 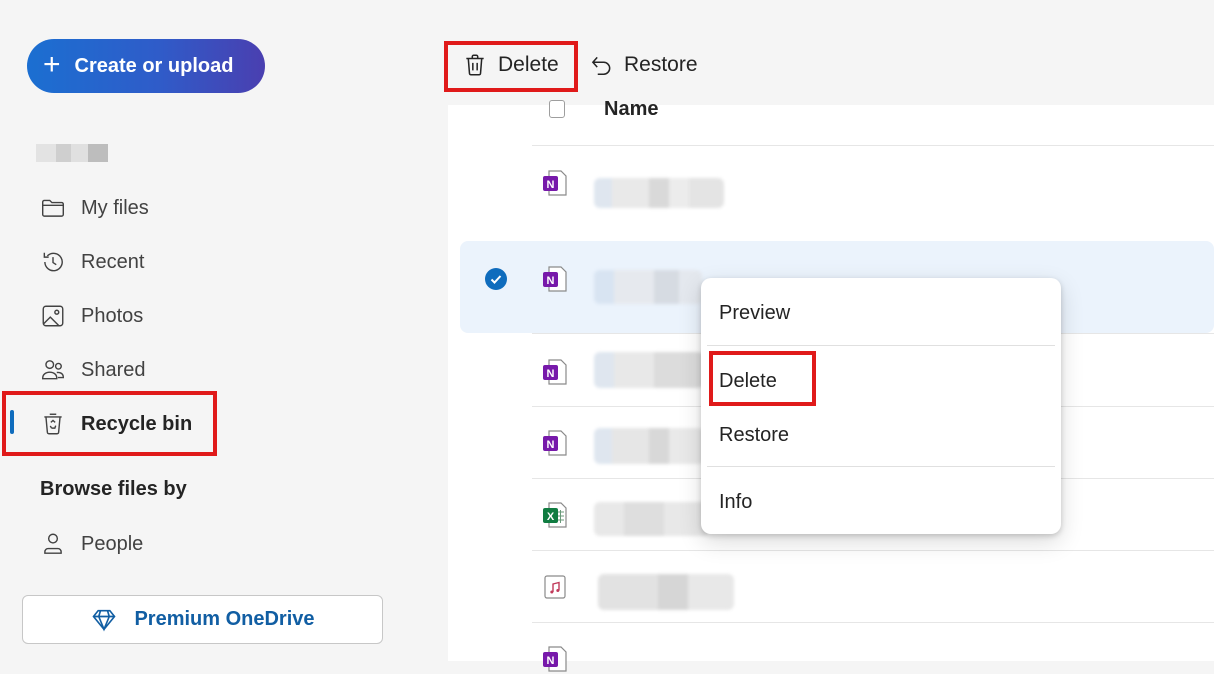 What do you see at coordinates (661, 64) in the screenshot?
I see `toolbar-restore-label: Restore` at bounding box center [661, 64].